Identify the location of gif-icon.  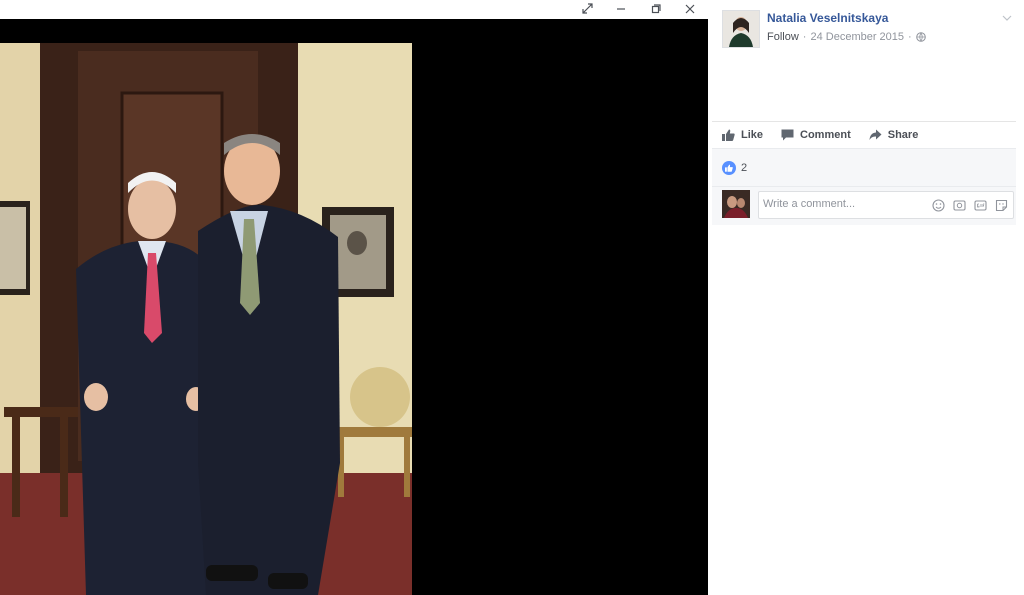
(980, 205).